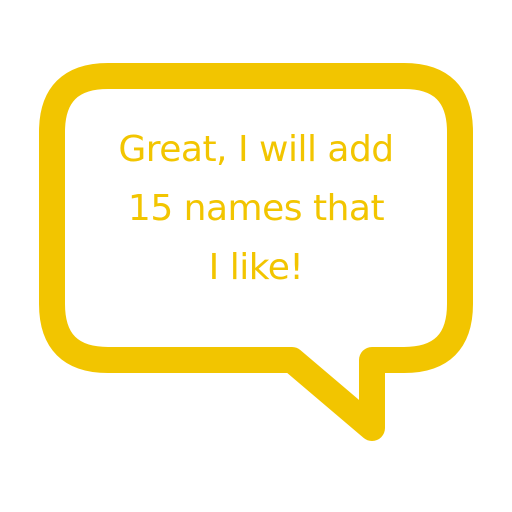 The image size is (512, 512). Describe the element at coordinates (256, 267) in the screenshot. I see `message-line-3: I like!` at that location.